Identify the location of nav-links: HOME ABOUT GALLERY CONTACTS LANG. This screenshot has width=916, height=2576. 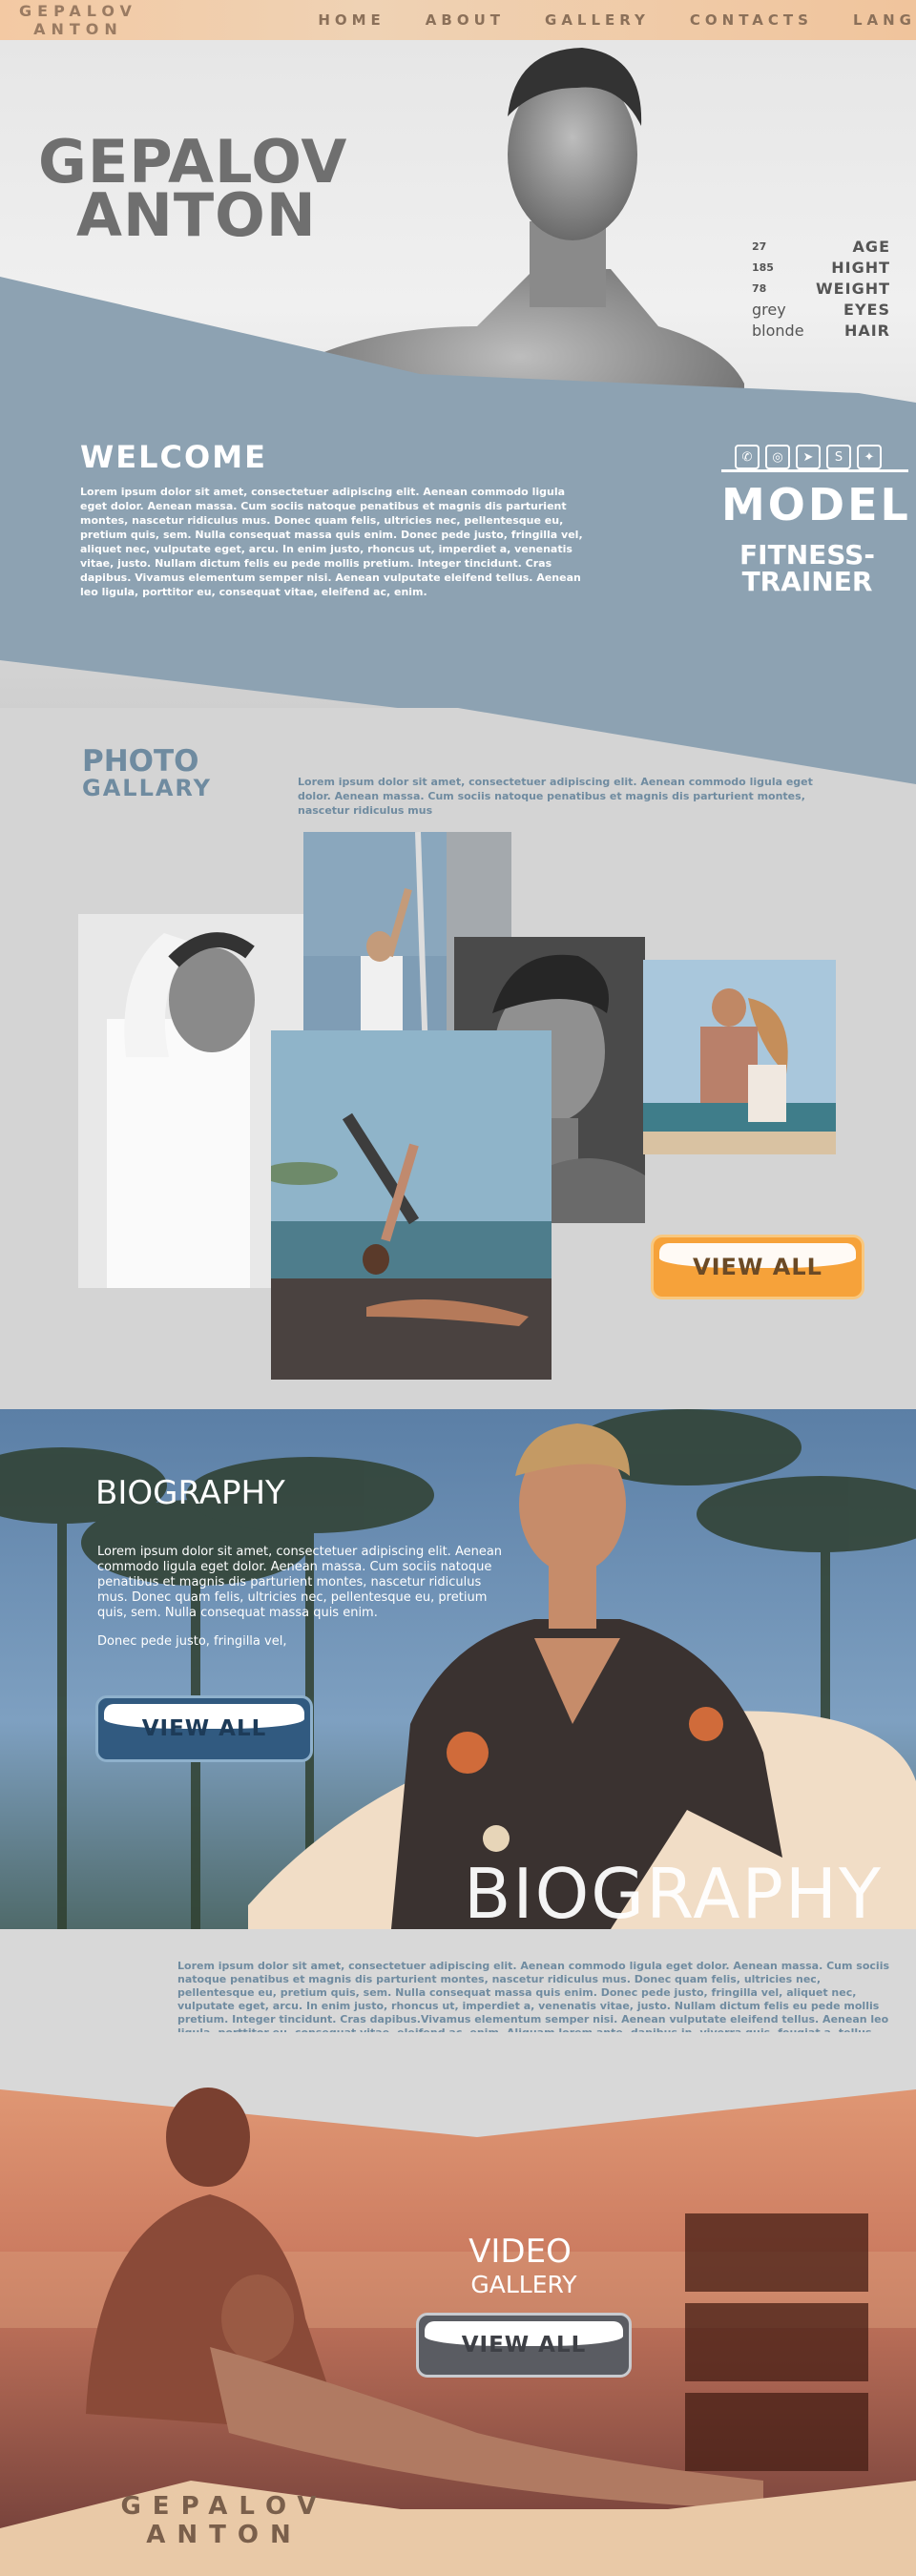
(597, 20).